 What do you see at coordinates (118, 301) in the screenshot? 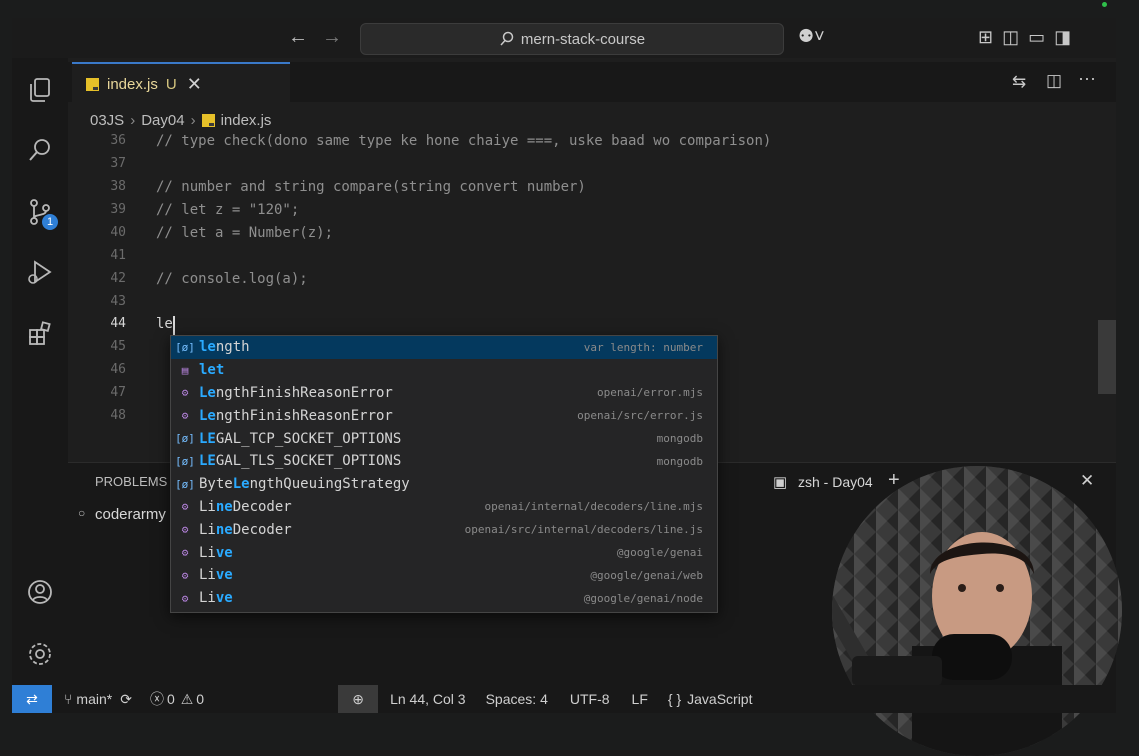
I see `line-number: 43` at bounding box center [118, 301].